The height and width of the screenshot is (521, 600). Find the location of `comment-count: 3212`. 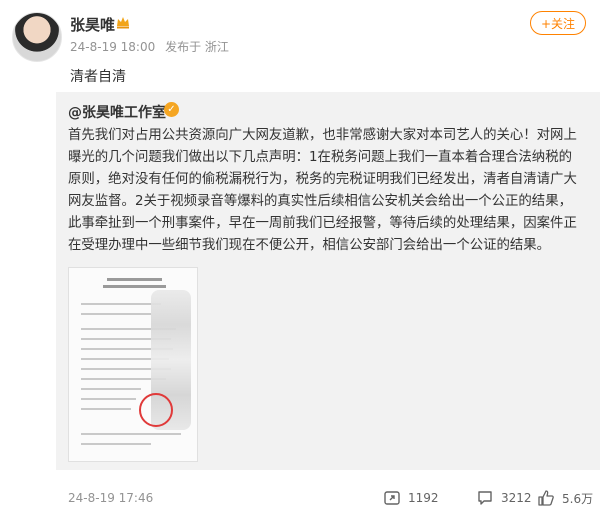

comment-count: 3212 is located at coordinates (516, 498).